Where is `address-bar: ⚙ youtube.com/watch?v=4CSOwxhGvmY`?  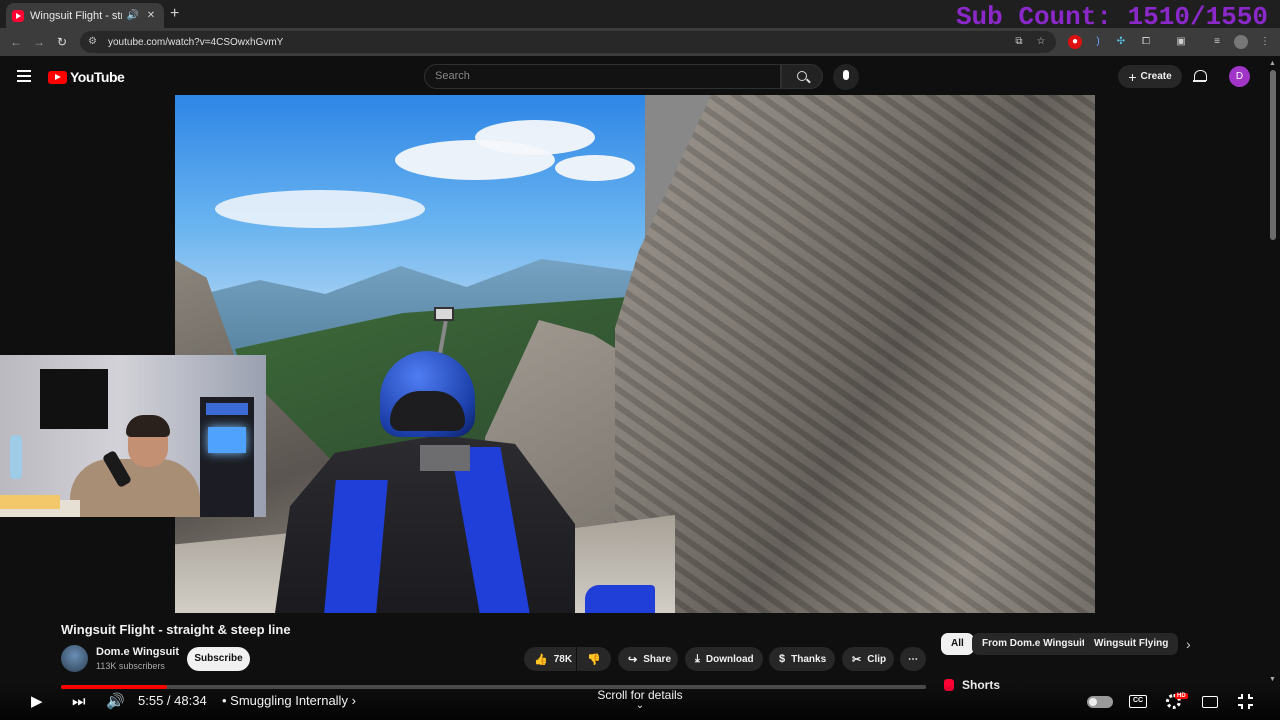 address-bar: ⚙ youtube.com/watch?v=4CSOwxhGvmY is located at coordinates (568, 42).